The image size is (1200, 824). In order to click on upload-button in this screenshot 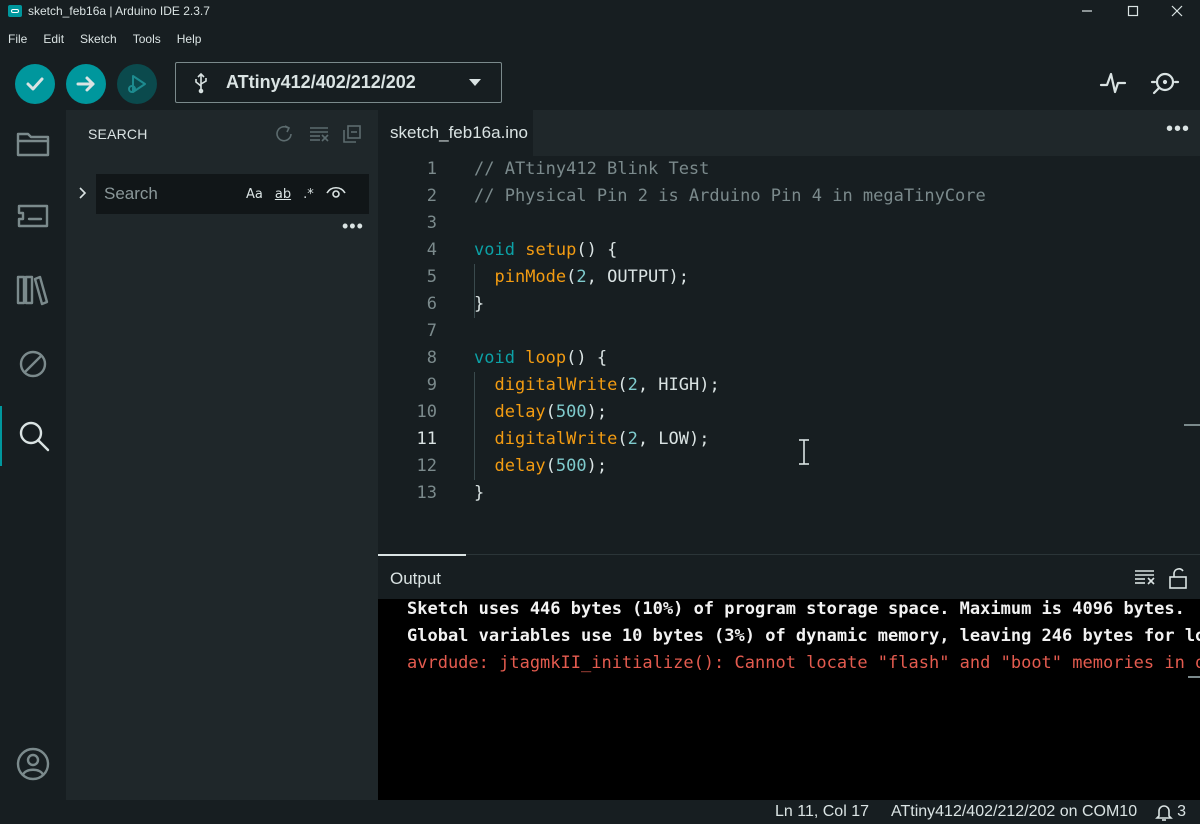, I will do `click(86, 84)`.